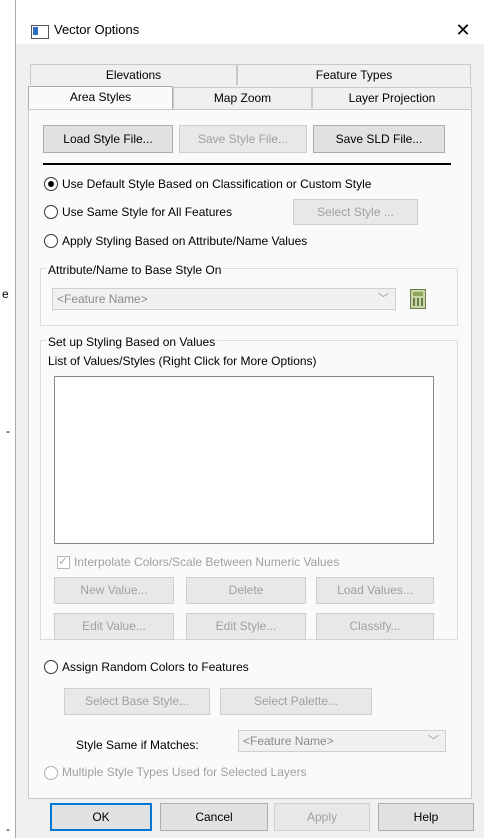  Describe the element at coordinates (40, 32) in the screenshot. I see `window-icon` at that location.